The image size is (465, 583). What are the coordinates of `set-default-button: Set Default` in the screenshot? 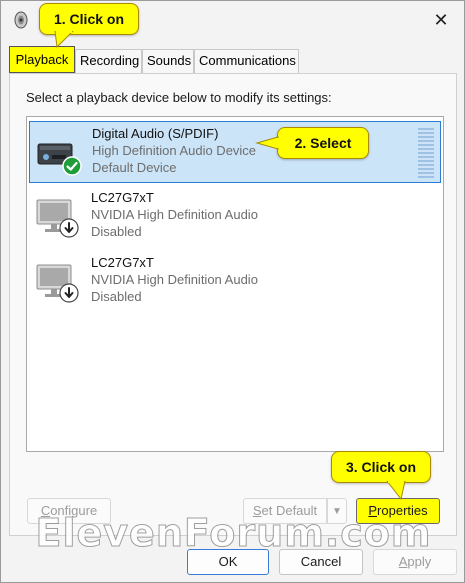 It's located at (285, 511).